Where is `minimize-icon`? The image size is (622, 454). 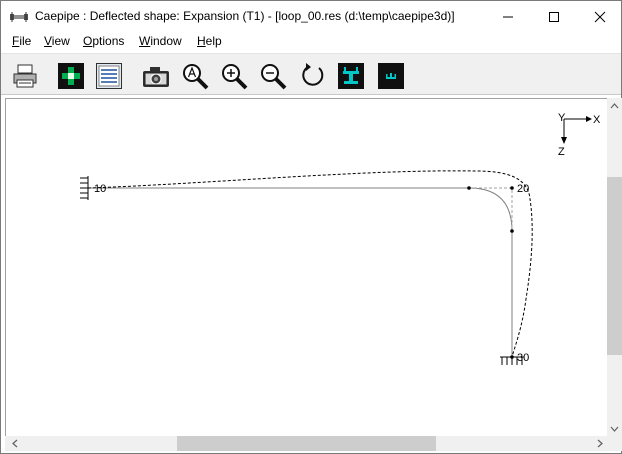 minimize-icon is located at coordinates (508, 16).